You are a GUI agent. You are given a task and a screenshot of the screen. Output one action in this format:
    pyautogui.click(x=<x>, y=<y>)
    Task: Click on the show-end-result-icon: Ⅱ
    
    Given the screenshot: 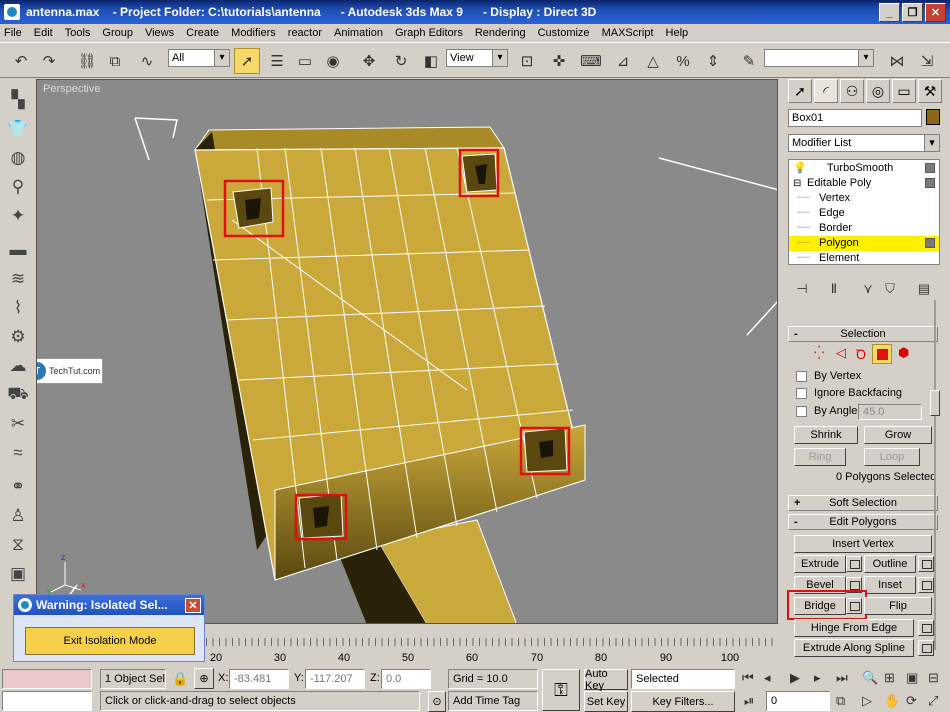 What is the action you would take?
    pyautogui.click(x=834, y=290)
    